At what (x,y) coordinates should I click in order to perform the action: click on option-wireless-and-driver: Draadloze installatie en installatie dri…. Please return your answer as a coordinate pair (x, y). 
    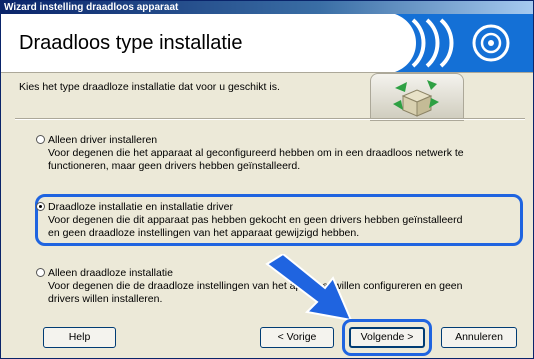
    Looking at the image, I should click on (249, 220).